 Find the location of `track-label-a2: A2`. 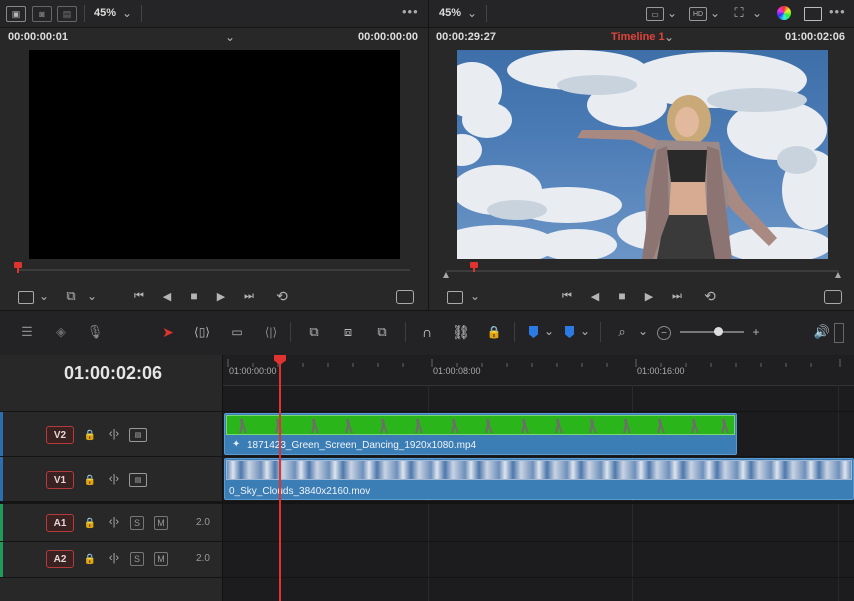

track-label-a2: A2 is located at coordinates (60, 559).